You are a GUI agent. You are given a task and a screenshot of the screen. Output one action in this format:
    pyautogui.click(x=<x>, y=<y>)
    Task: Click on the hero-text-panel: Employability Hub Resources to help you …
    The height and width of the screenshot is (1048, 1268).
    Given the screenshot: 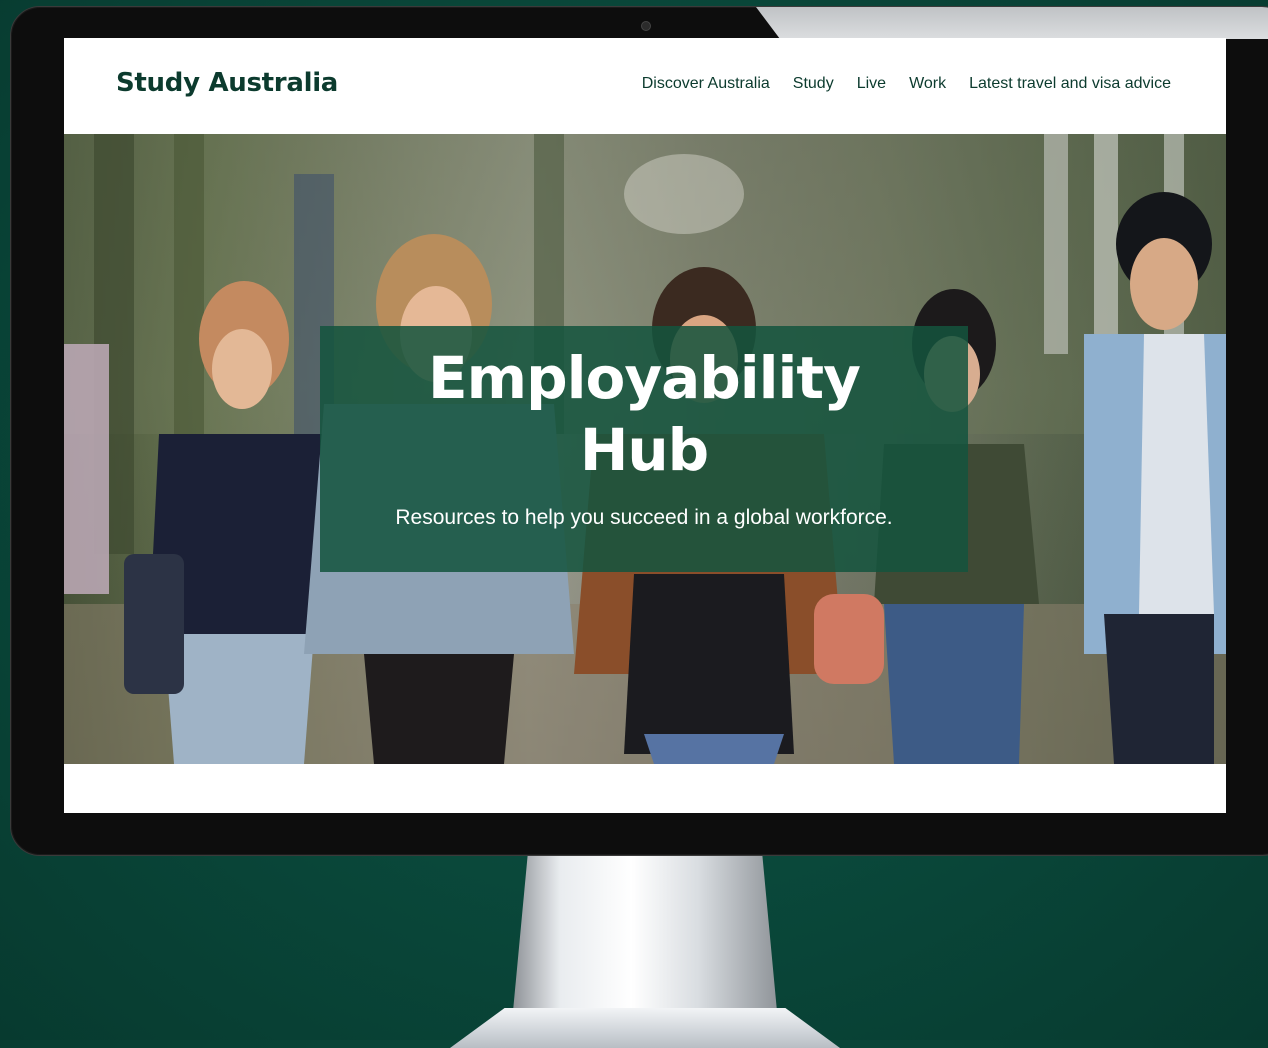 What is the action you would take?
    pyautogui.click(x=644, y=449)
    